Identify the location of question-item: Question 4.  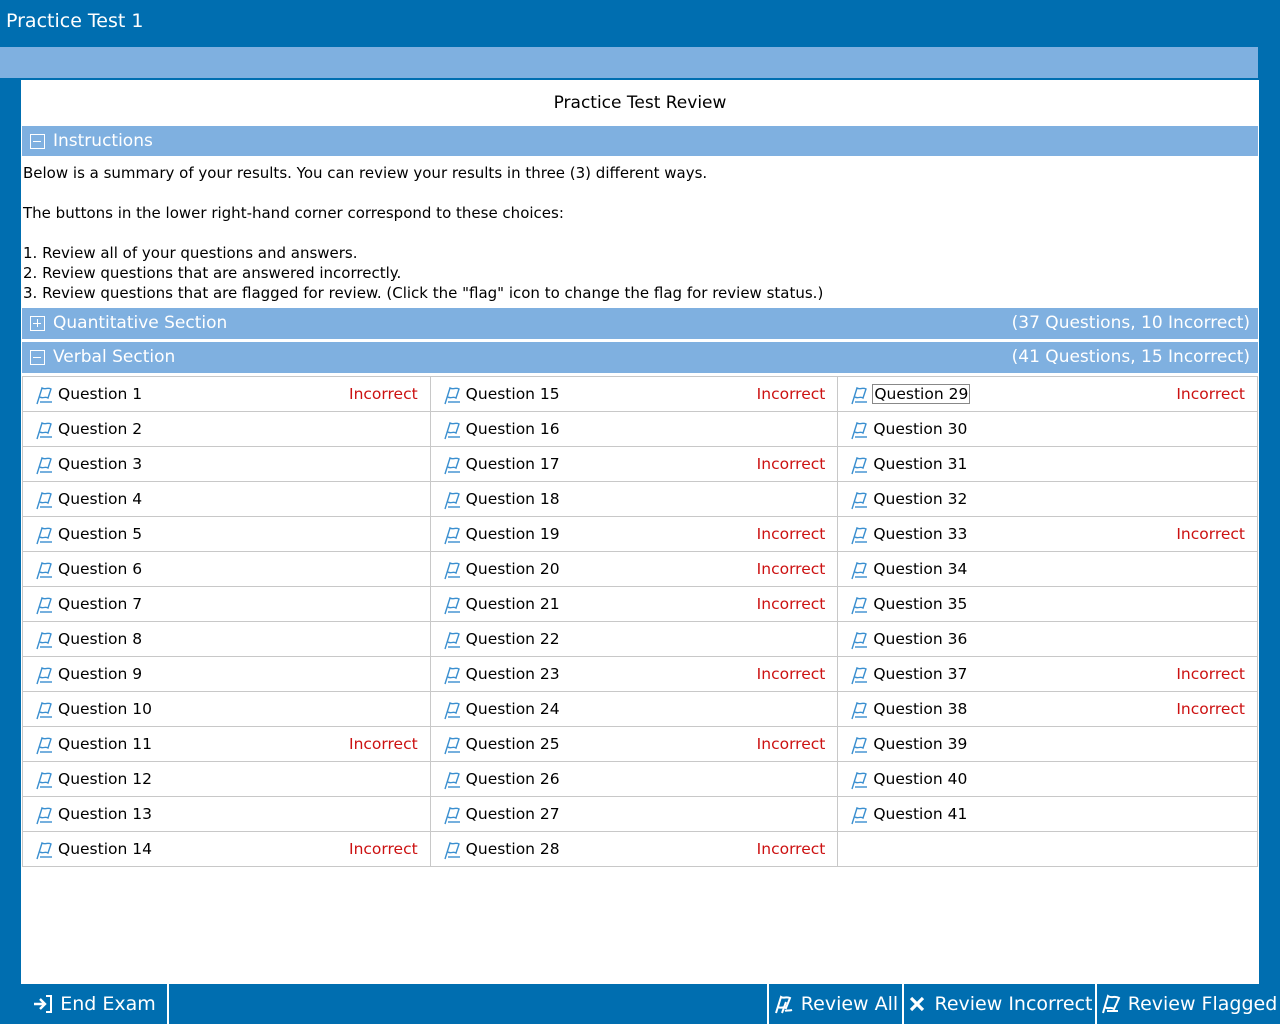
(227, 499).